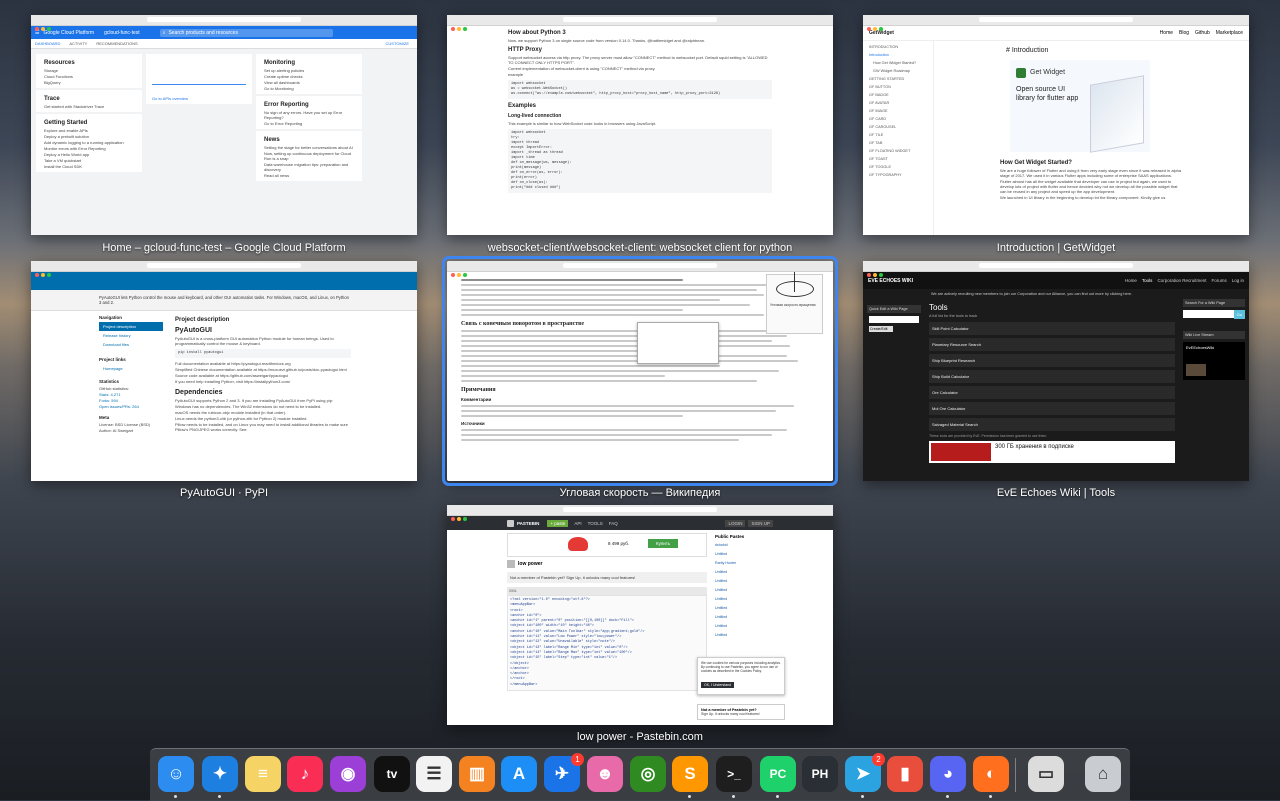 The image size is (1280, 801). What do you see at coordinates (170, 98) in the screenshot?
I see `apis-link: Go to APIs overview` at bounding box center [170, 98].